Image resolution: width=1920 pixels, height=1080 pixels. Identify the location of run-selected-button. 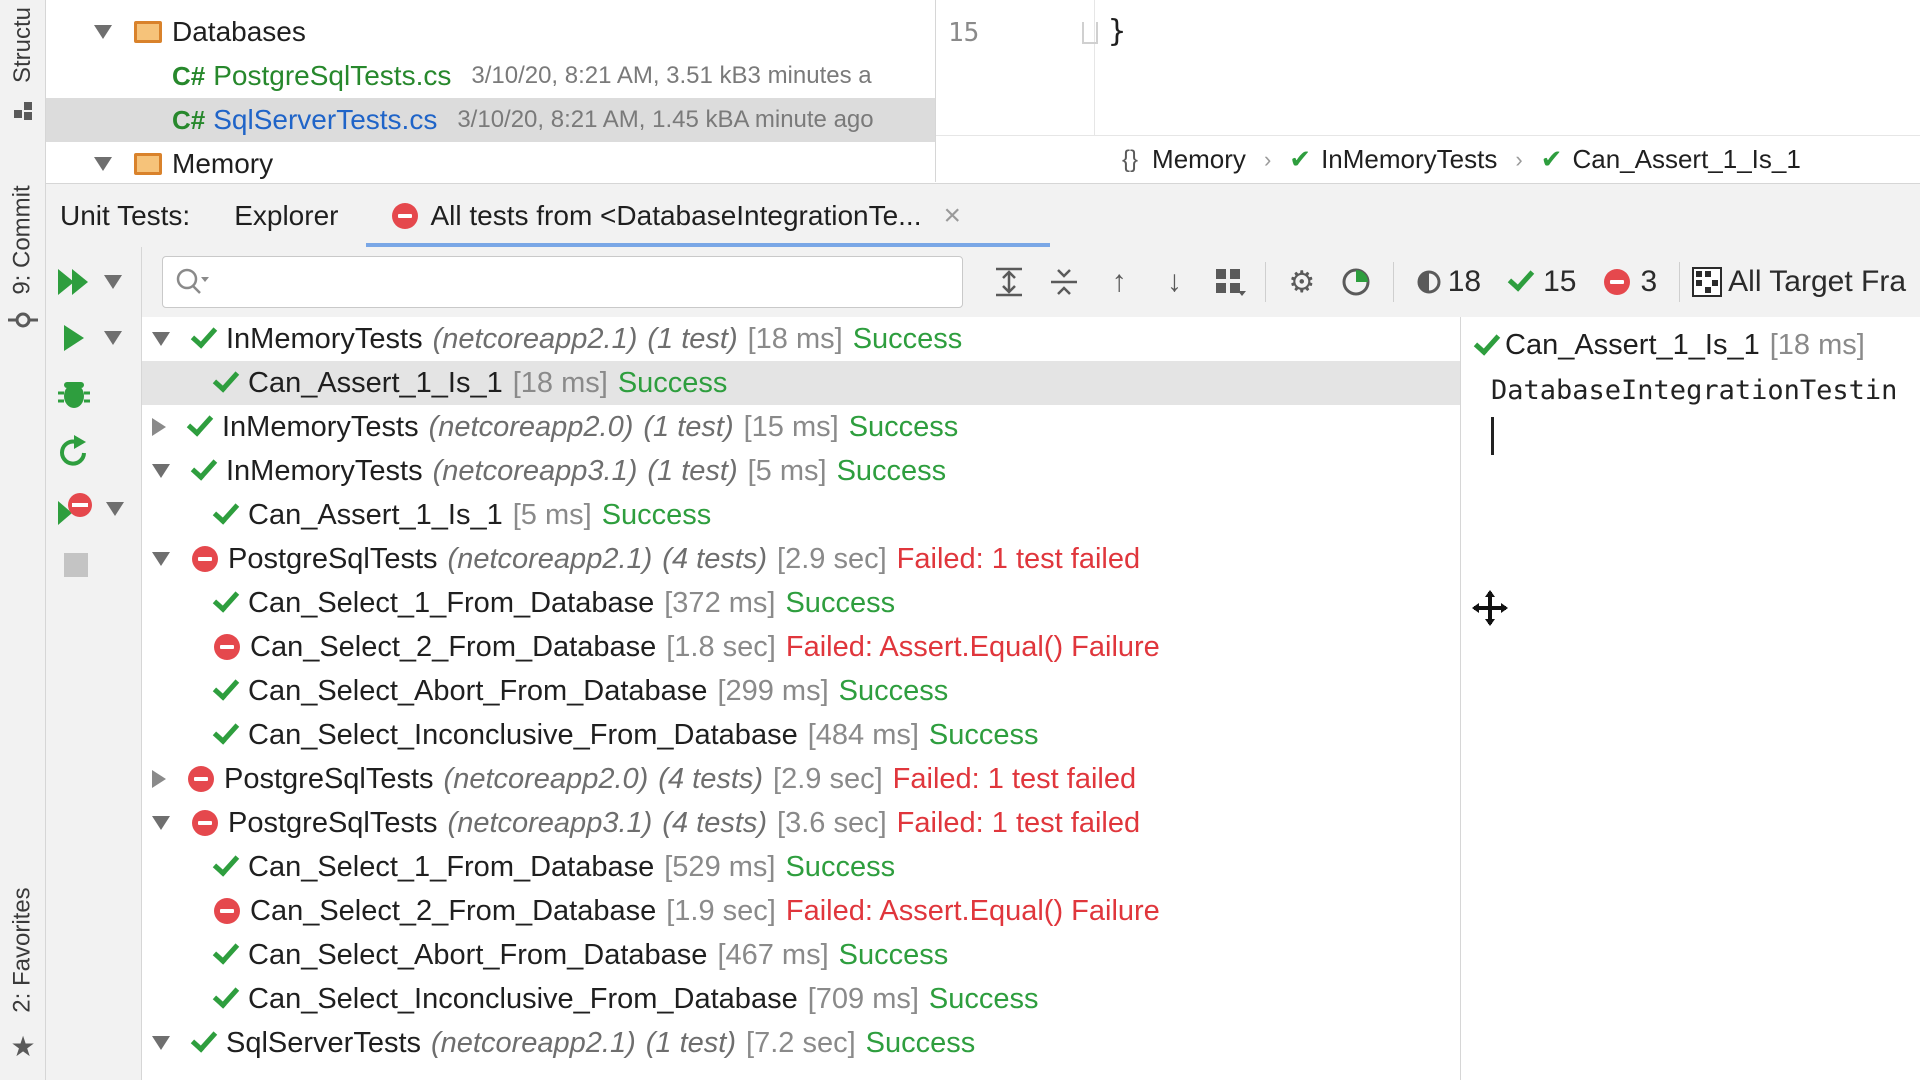
(89, 338).